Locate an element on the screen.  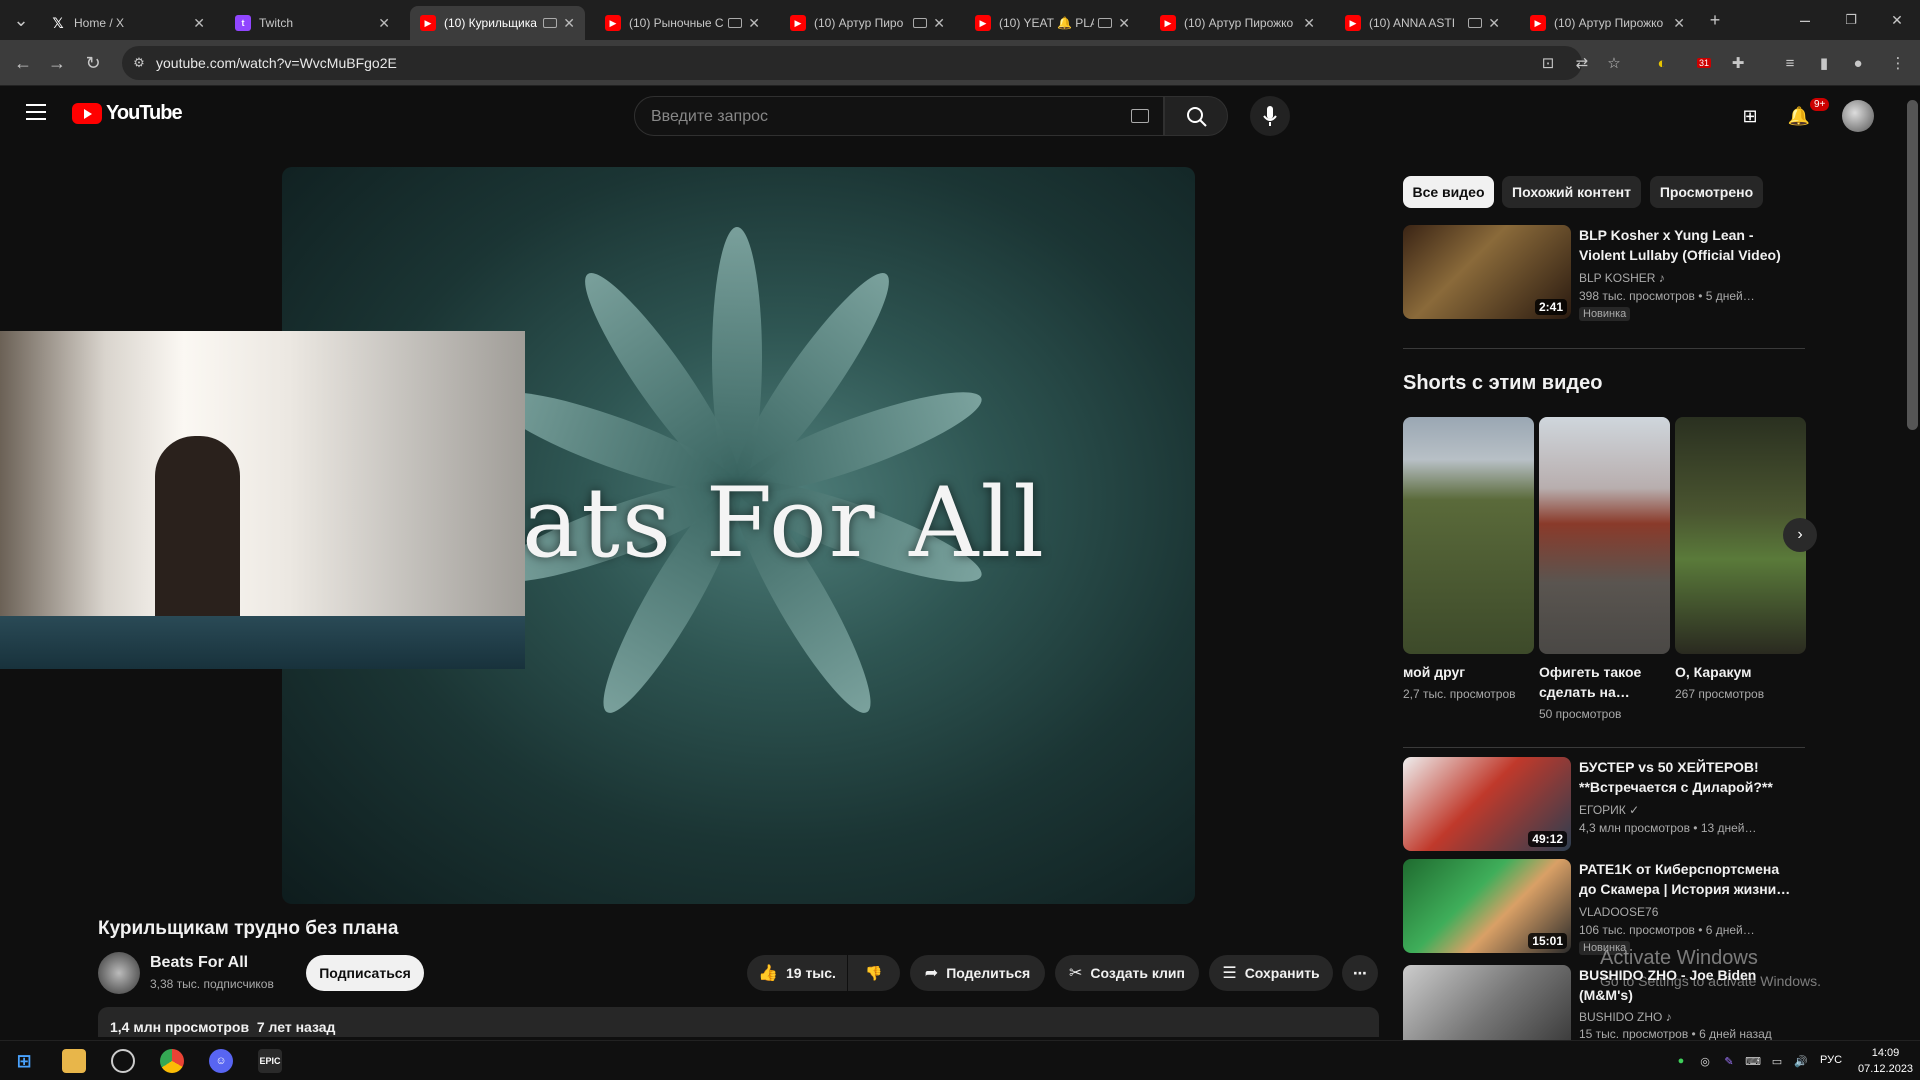
close-window-icon: ✕ is located at coordinates (1897, 20).